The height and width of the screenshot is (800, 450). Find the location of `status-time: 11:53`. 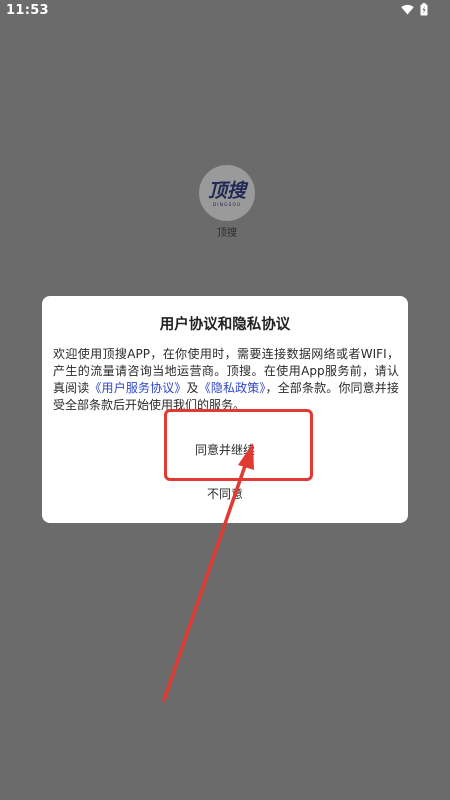

status-time: 11:53 is located at coordinates (27, 10).